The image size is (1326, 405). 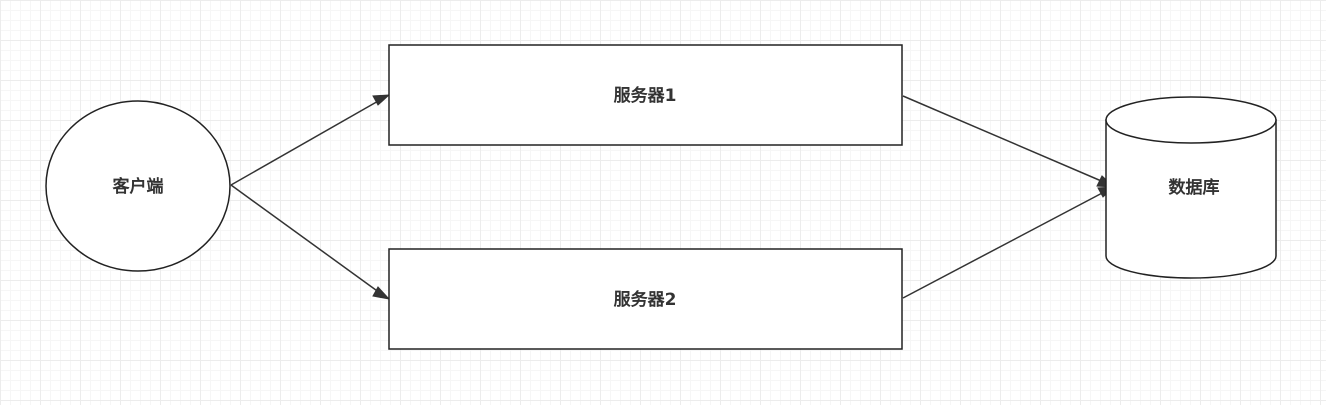 I want to click on server1-label: 服务器1, so click(x=645, y=95).